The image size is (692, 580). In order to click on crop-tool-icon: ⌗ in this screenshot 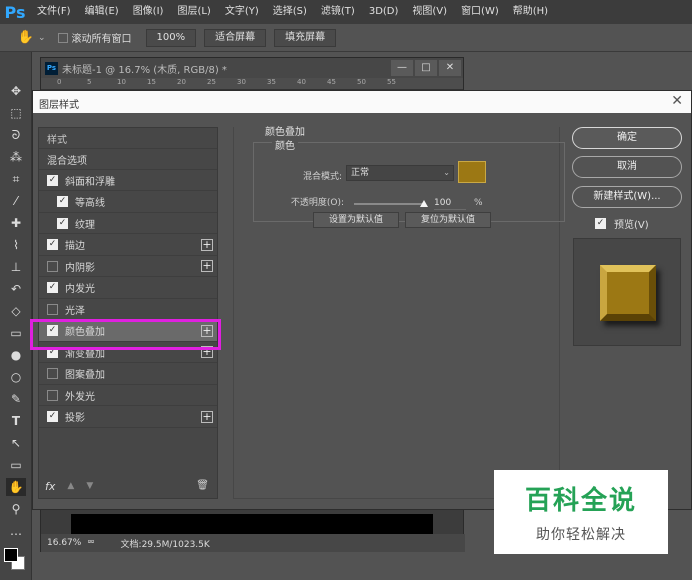, I will do `click(16, 179)`.